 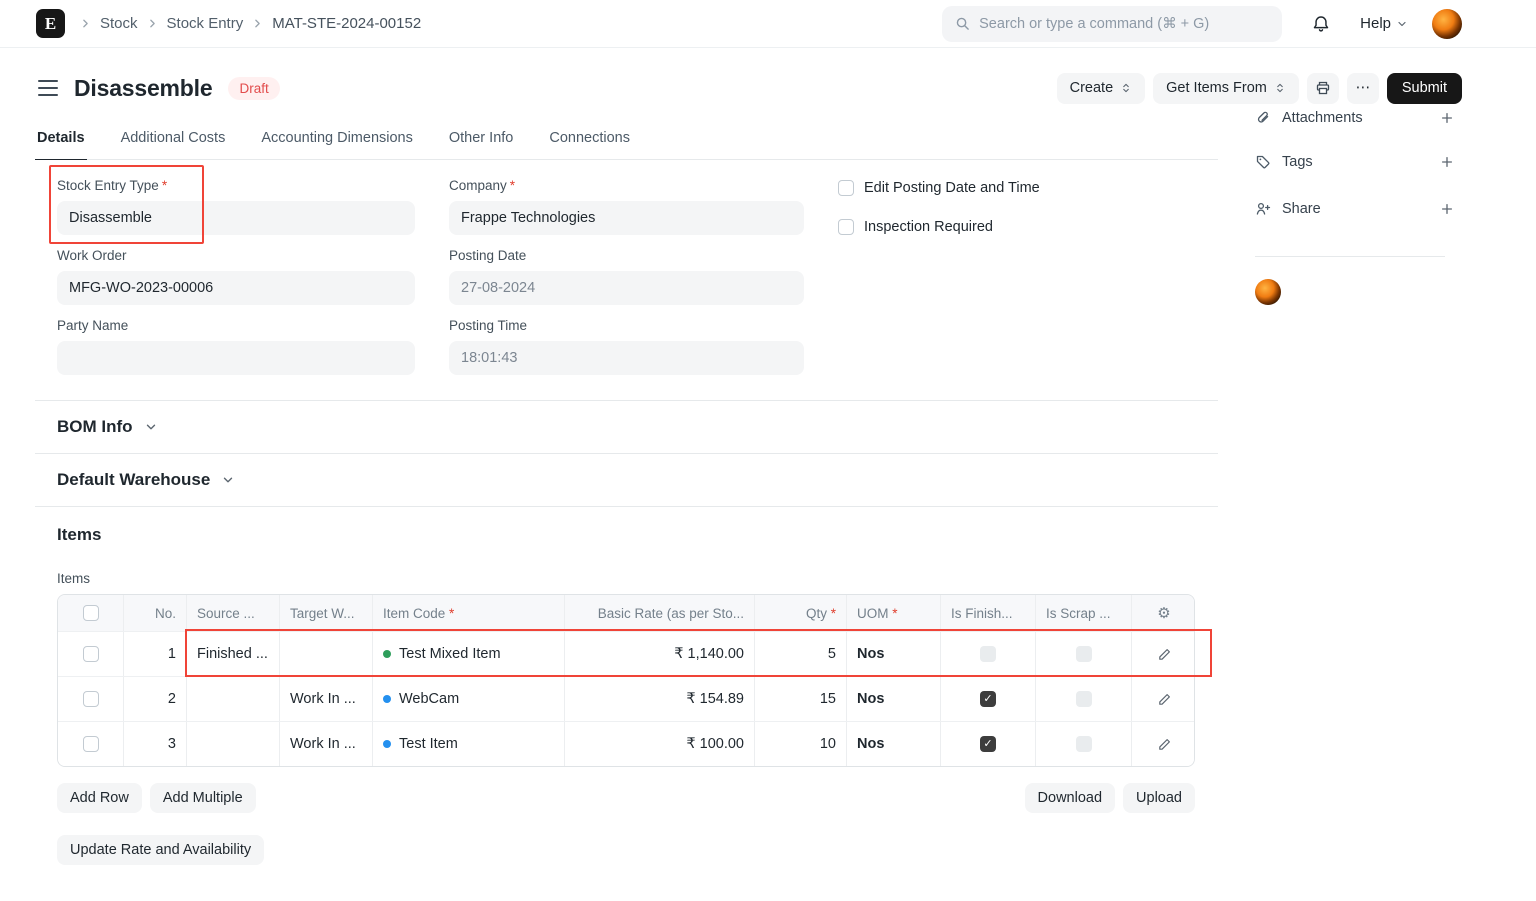 I want to click on posting-time-input: 18:01:43, so click(x=626, y=358).